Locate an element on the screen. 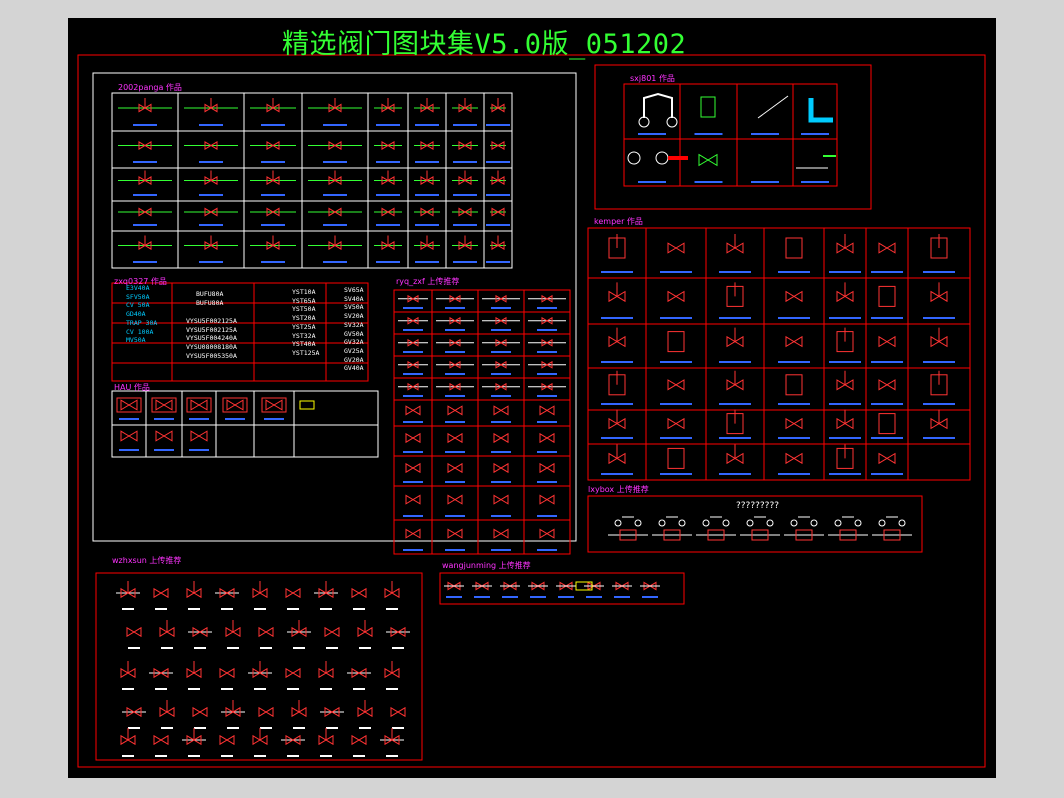 The image size is (1064, 798). valve-code: VYSU5F004240A is located at coordinates (211, 338).